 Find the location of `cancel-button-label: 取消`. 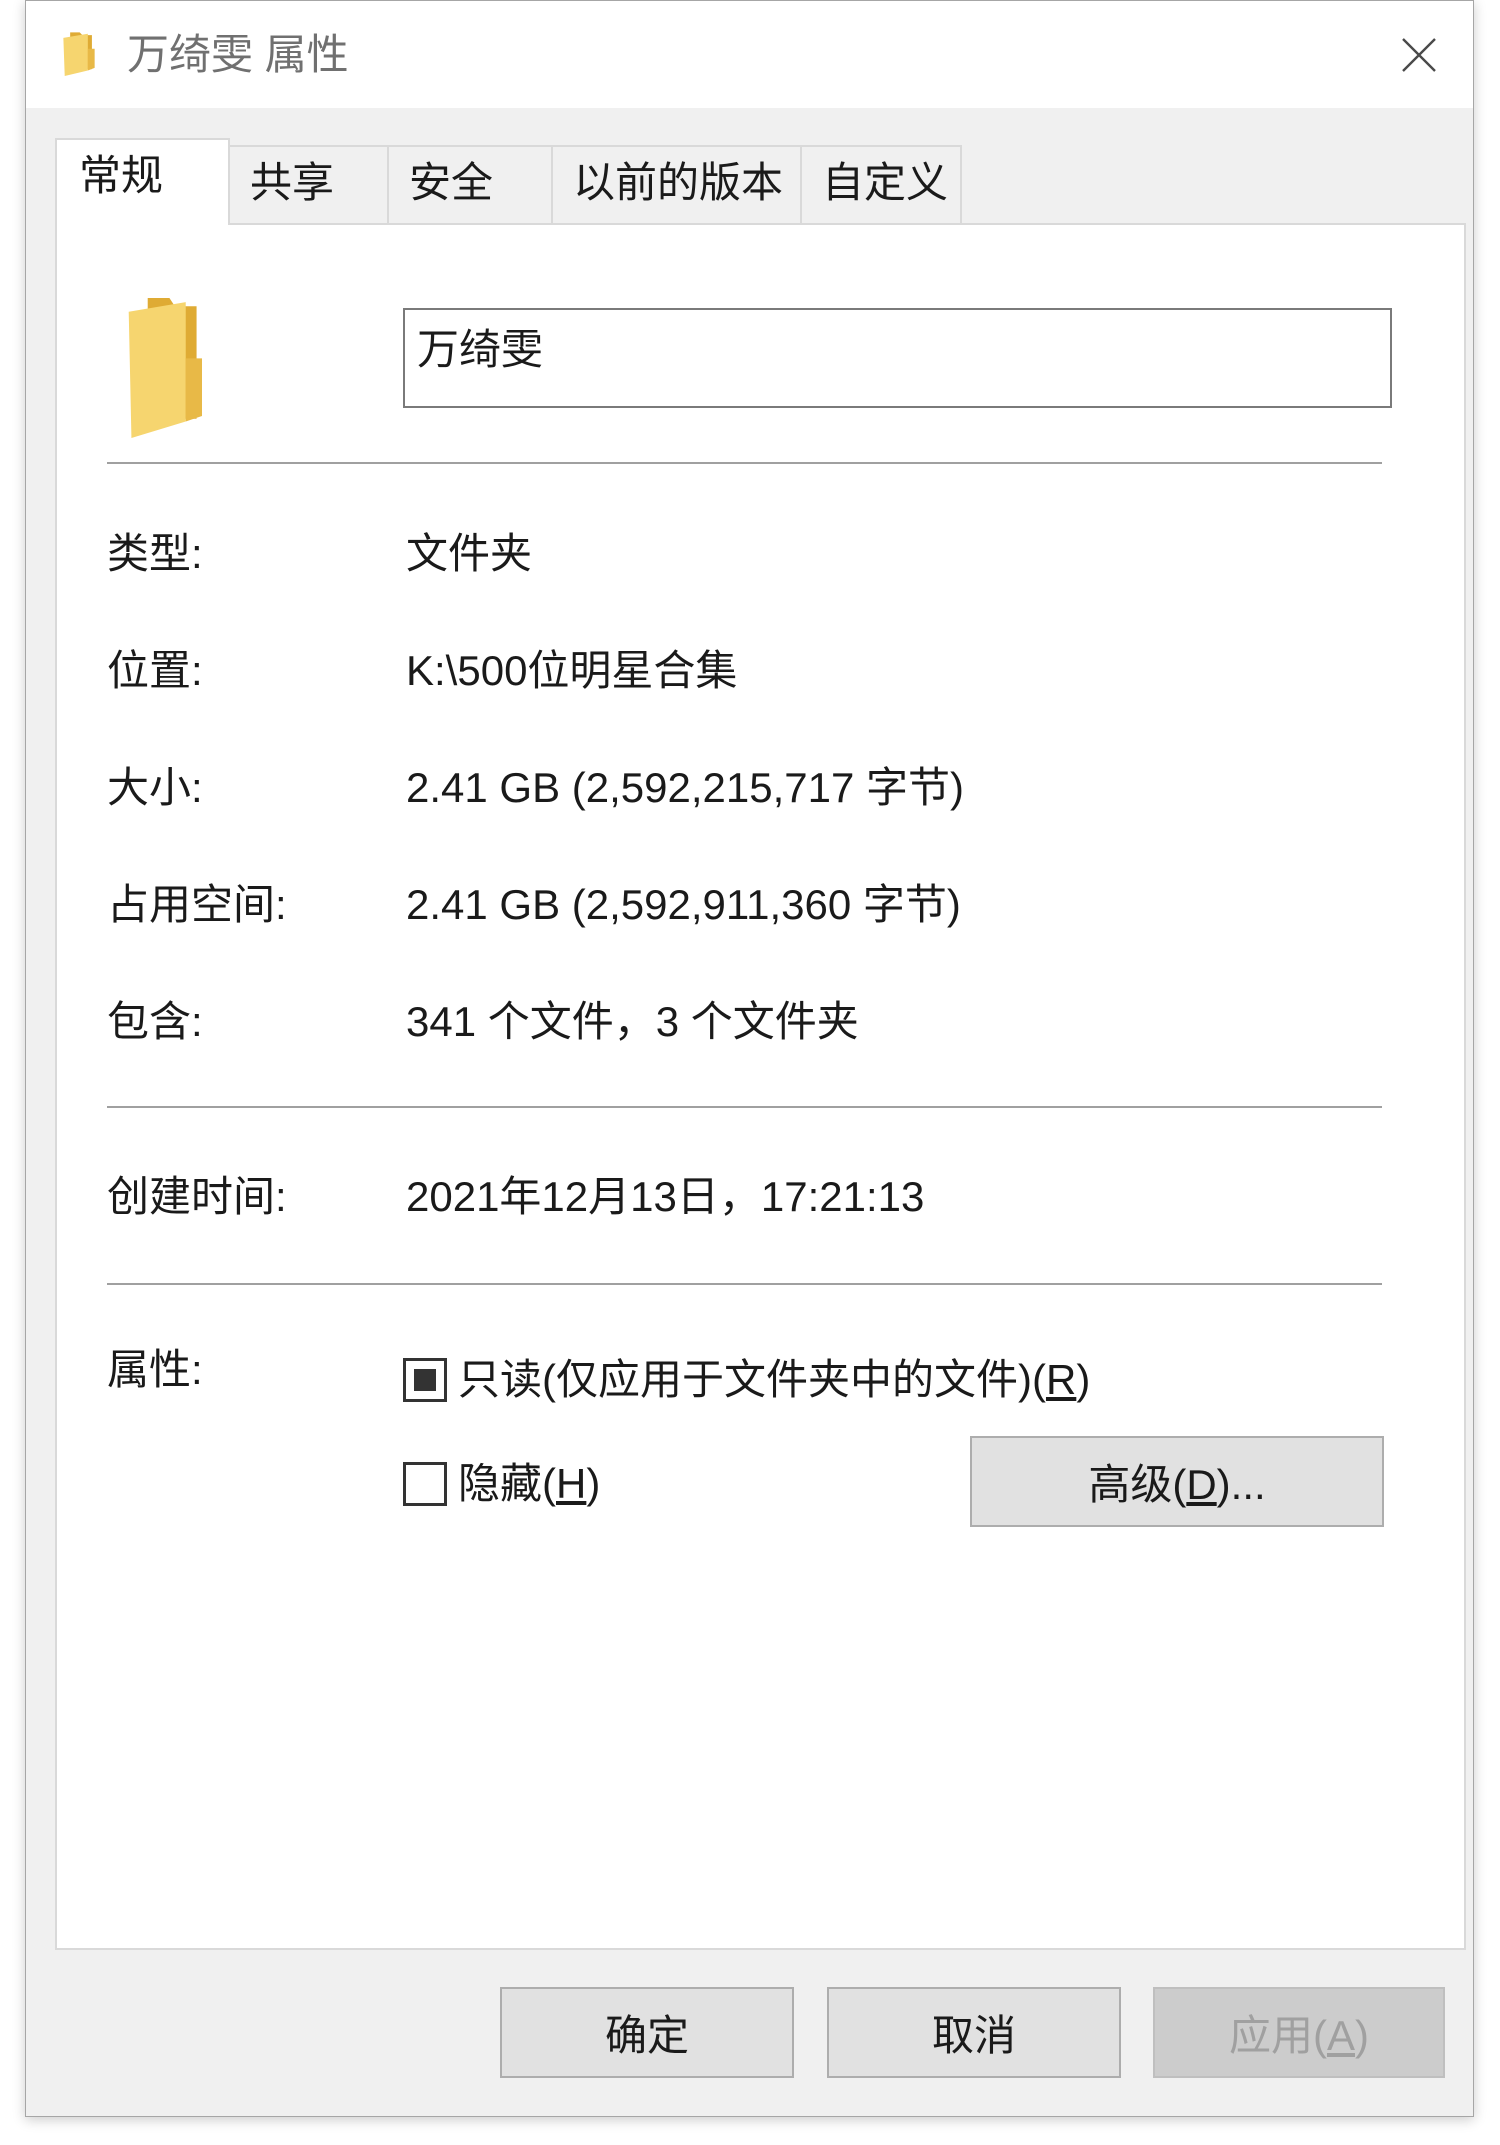

cancel-button-label: 取消 is located at coordinates (973, 2035).